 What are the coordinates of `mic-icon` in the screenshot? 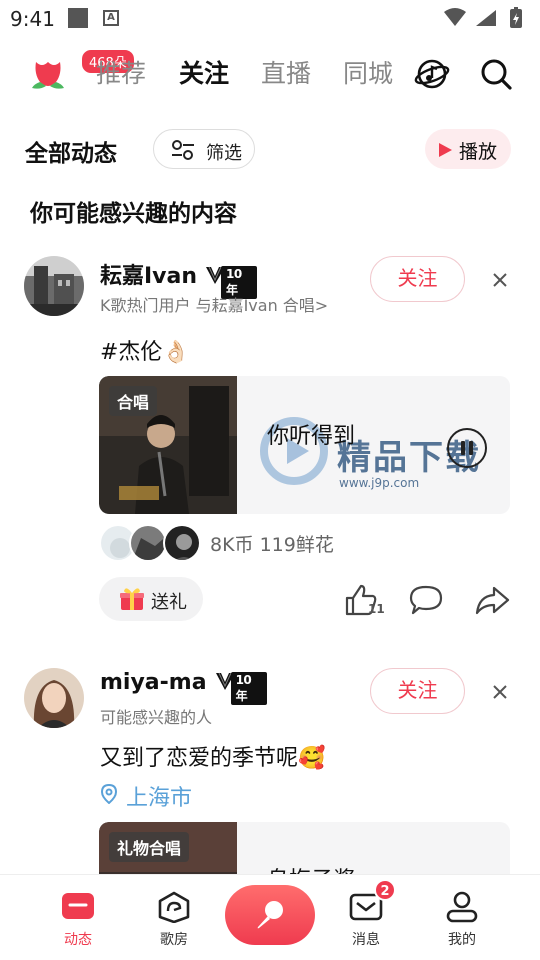 It's located at (270, 915).